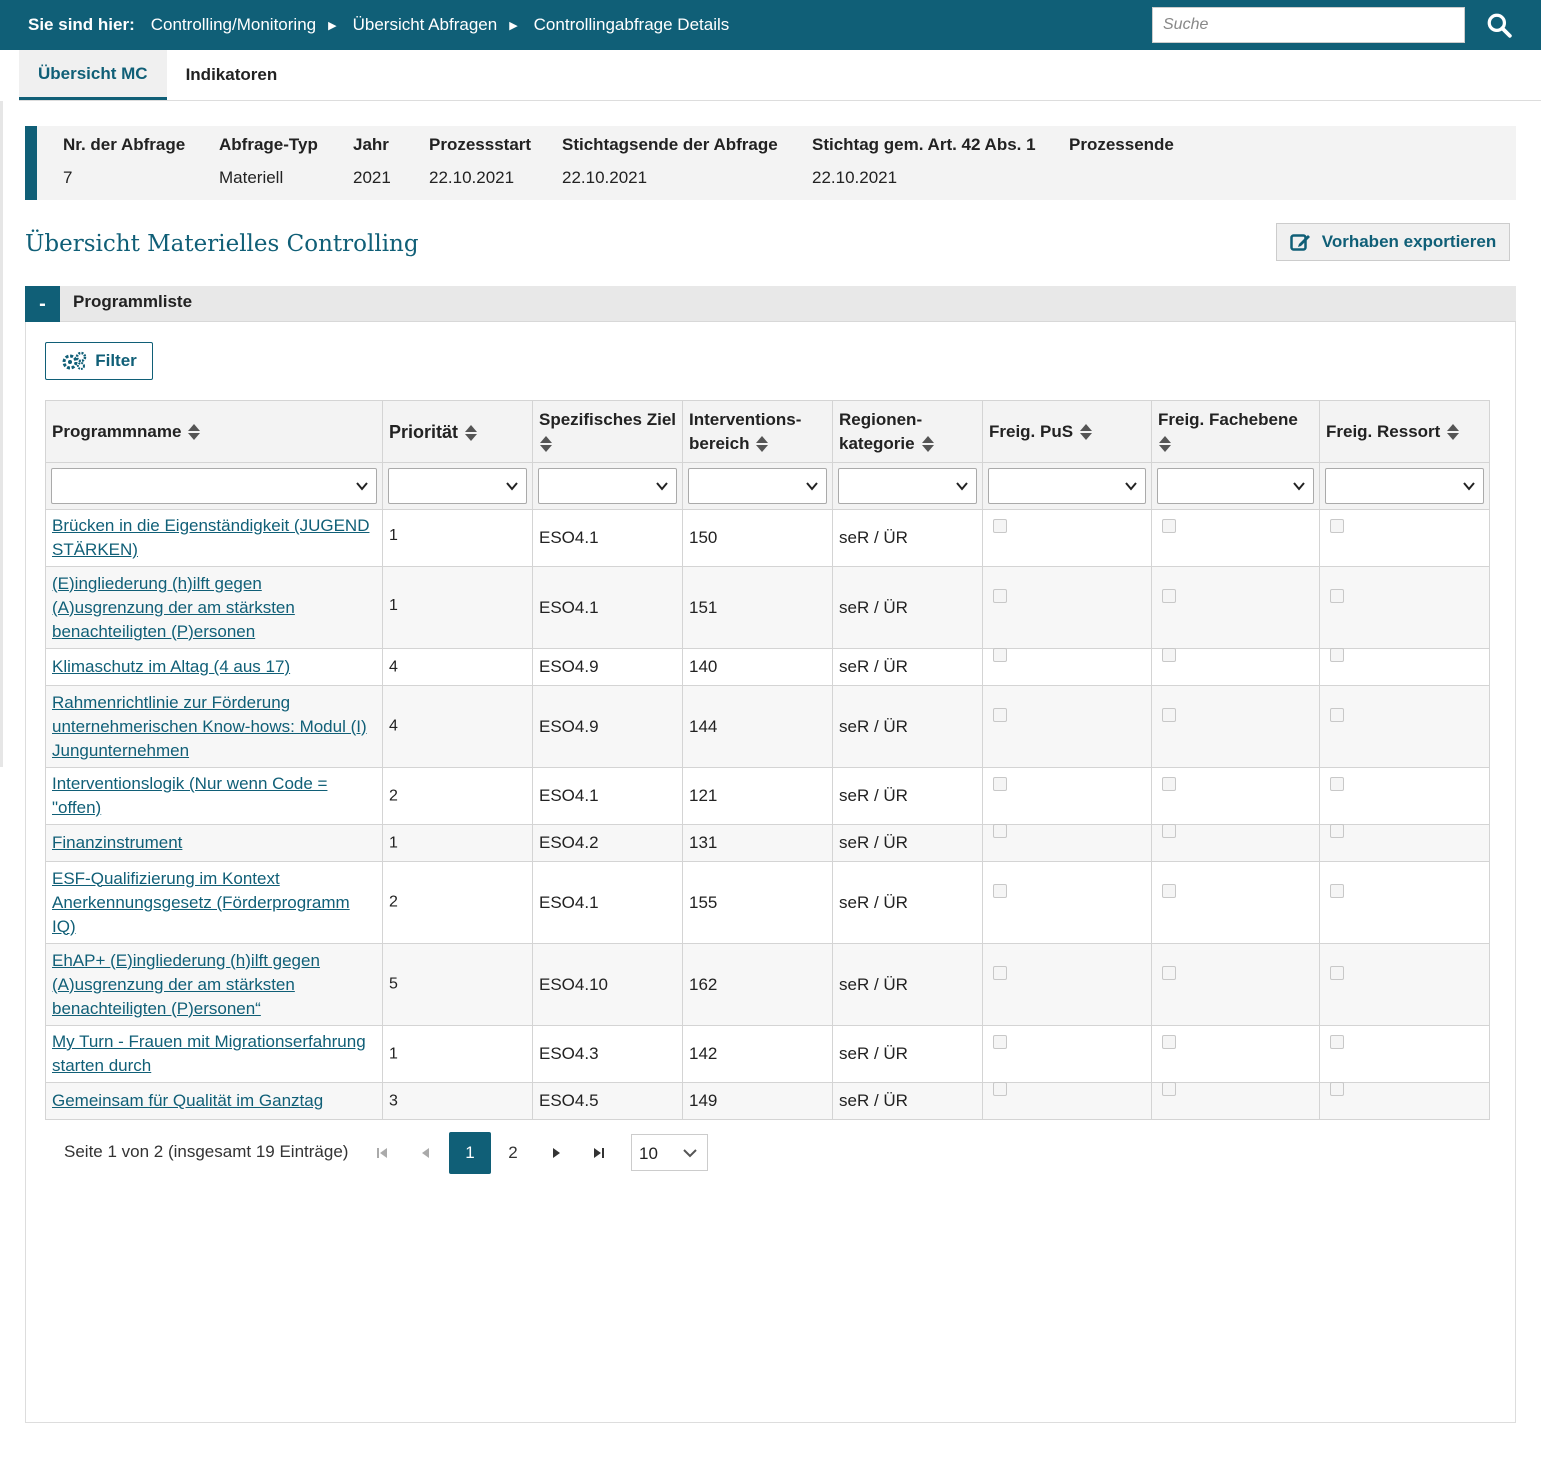  What do you see at coordinates (513, 1153) in the screenshot?
I see `page-button-2: 2` at bounding box center [513, 1153].